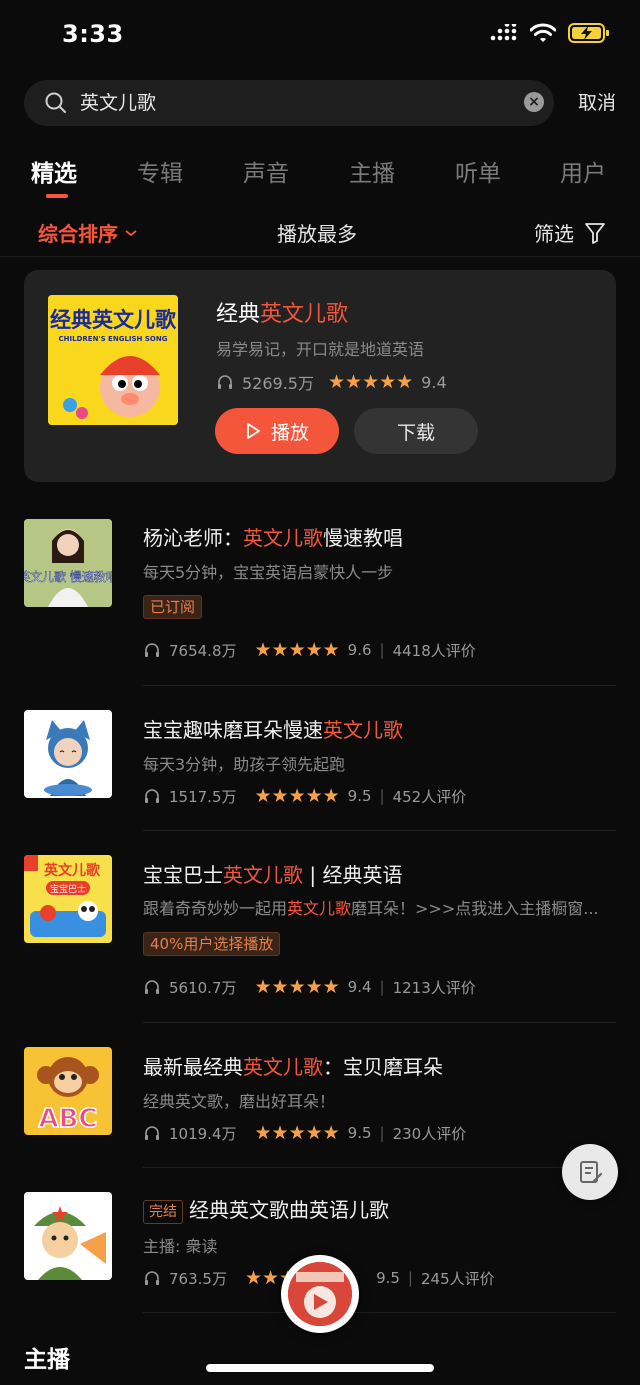  Describe the element at coordinates (67, 1119) in the screenshot. I see `cover-text: ABC` at that location.